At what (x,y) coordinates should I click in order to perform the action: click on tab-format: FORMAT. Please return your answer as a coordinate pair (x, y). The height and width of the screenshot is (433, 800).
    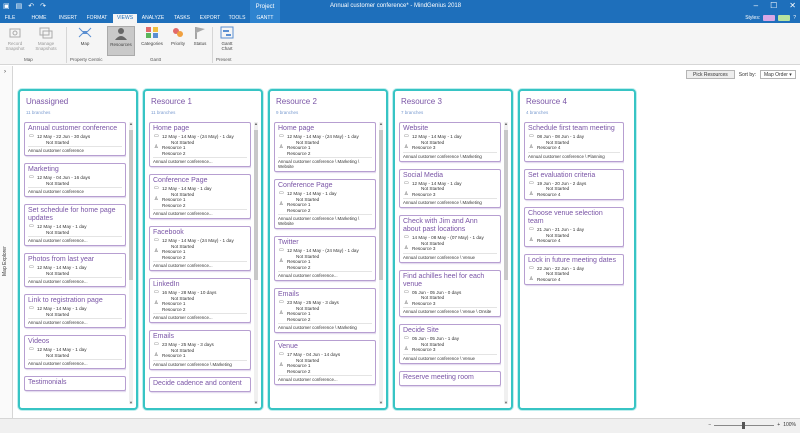
    Looking at the image, I should click on (97, 18).